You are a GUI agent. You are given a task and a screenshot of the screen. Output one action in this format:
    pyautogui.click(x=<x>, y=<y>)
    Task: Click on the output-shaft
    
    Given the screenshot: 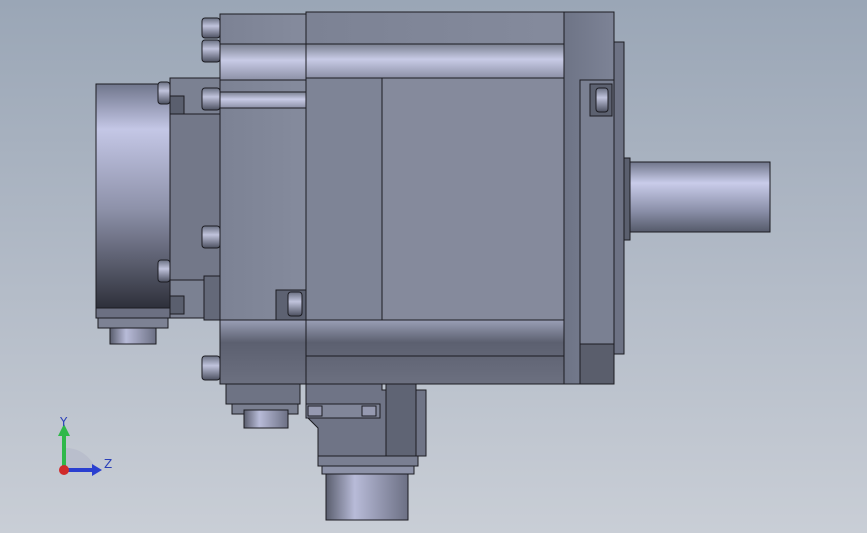 What is the action you would take?
    pyautogui.click(x=697, y=199)
    